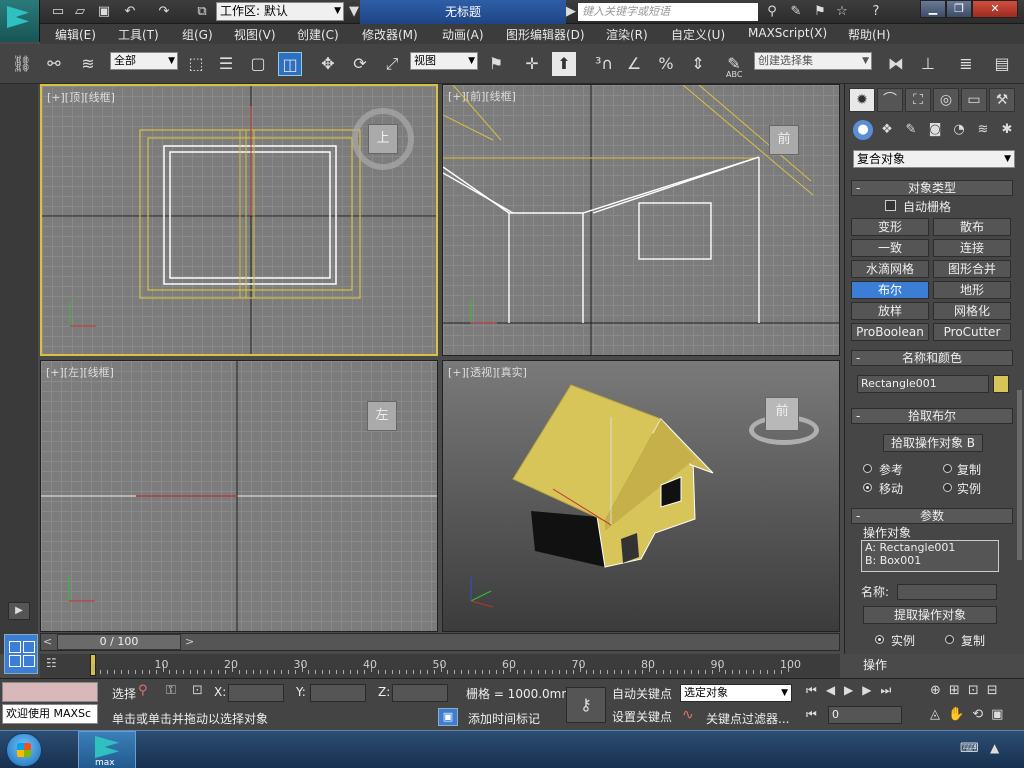  What do you see at coordinates (977, 690) in the screenshot?
I see `zoom-extents-icon: ⊡` at bounding box center [977, 690].